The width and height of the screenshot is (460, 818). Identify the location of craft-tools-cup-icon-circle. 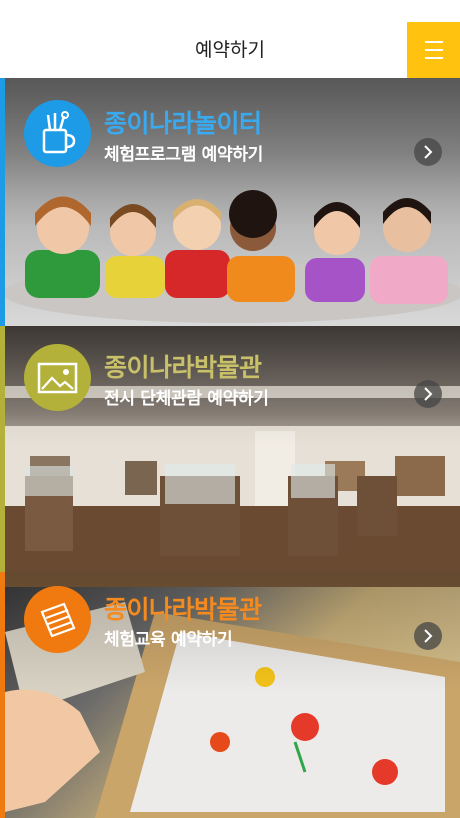
(57, 133).